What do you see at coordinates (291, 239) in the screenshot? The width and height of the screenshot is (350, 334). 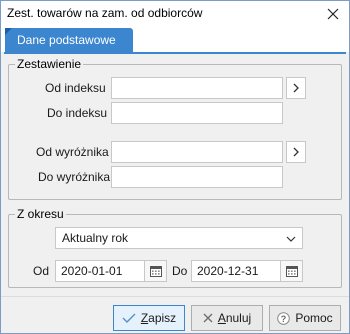 I see `chevron-down-icon` at bounding box center [291, 239].